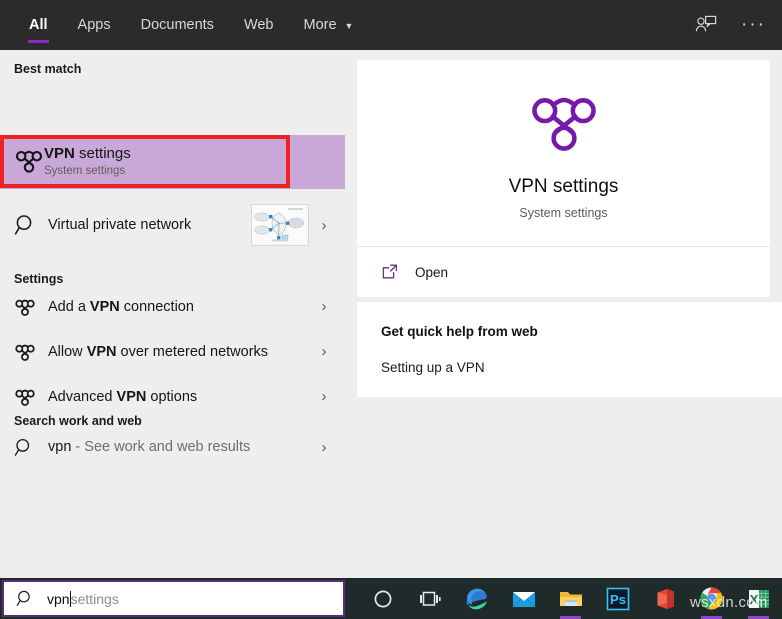 Image resolution: width=782 pixels, height=619 pixels. I want to click on quick-help-link-0: Setting up a VPN, so click(581, 367).